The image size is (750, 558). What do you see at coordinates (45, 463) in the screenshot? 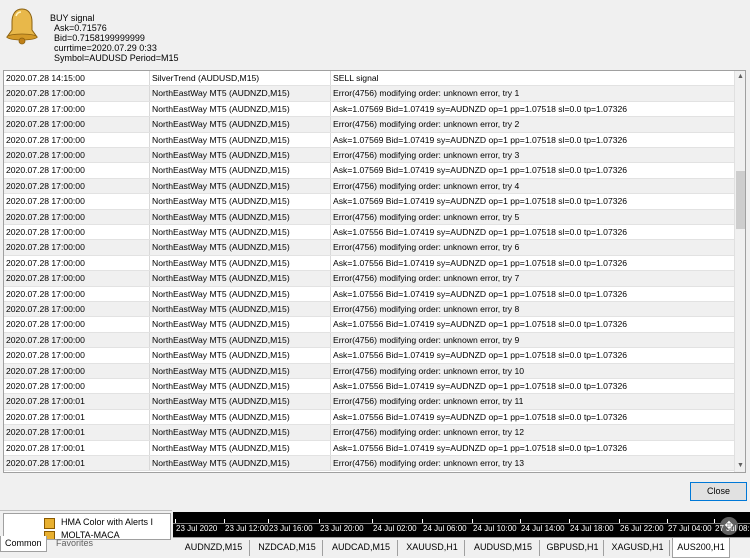
I see `time-cell: 2020.07.28 17:00:01` at bounding box center [45, 463].